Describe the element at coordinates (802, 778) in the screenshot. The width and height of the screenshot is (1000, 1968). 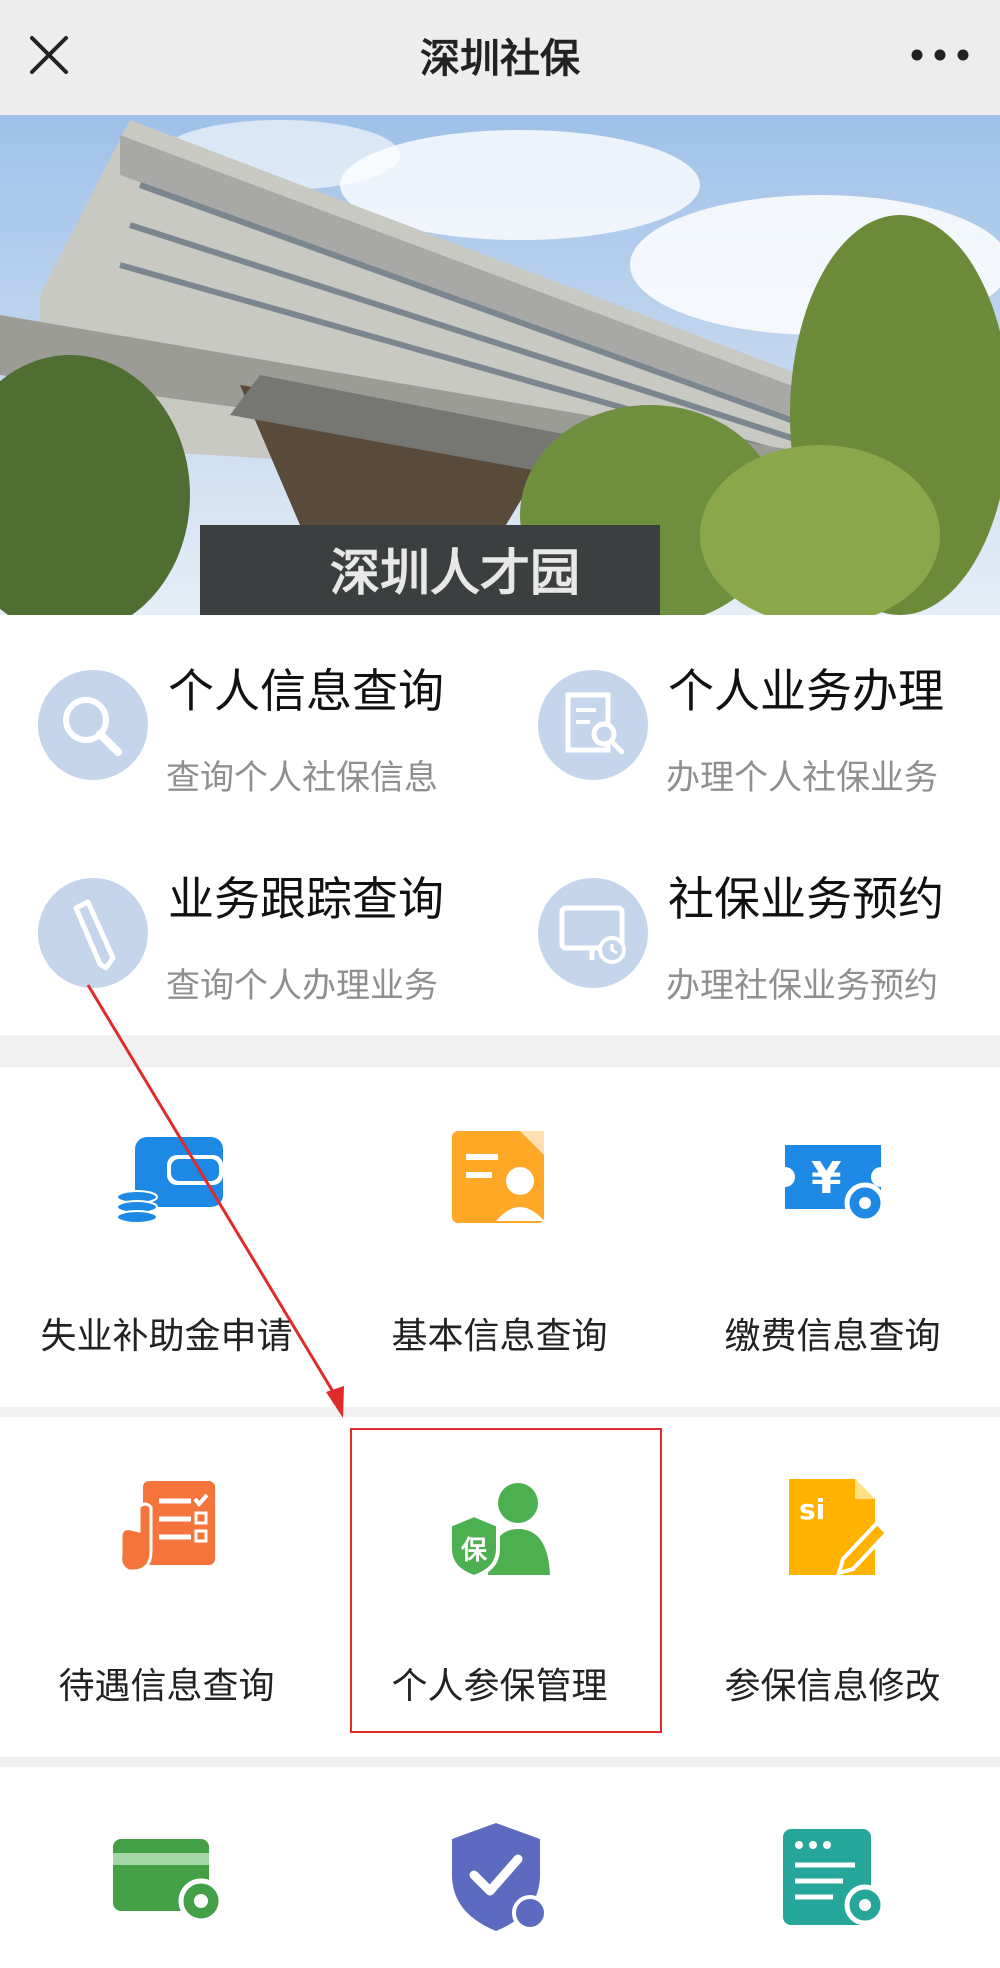
I see `quick-item-subtitle: 办理个人社保业务` at that location.